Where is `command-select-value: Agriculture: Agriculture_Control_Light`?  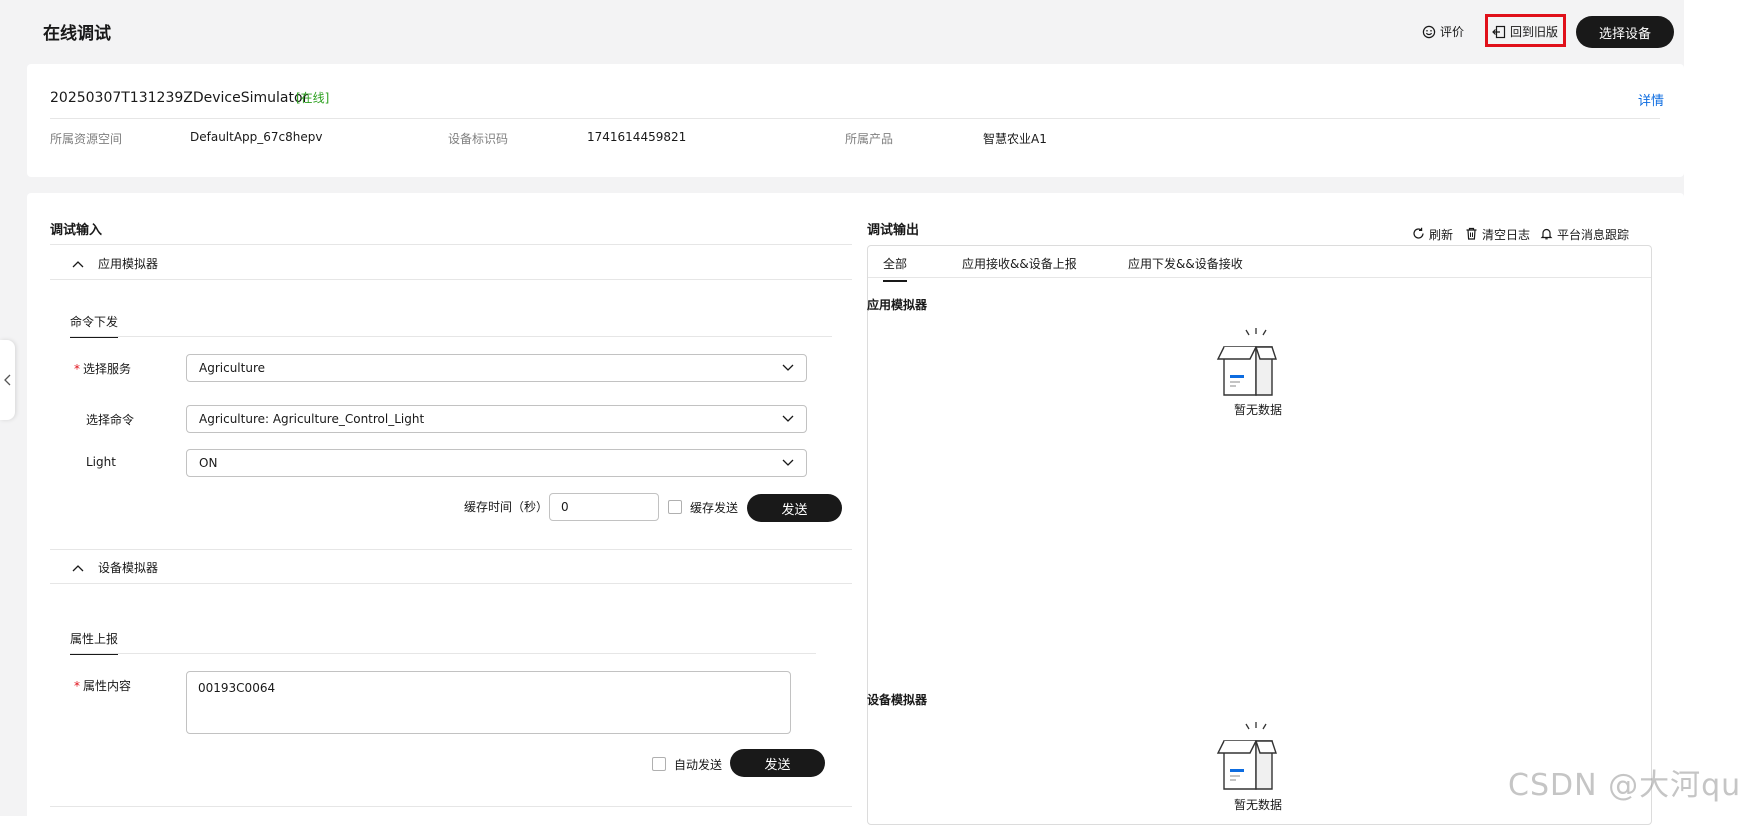
command-select-value: Agriculture: Agriculture_Control_Light is located at coordinates (312, 419).